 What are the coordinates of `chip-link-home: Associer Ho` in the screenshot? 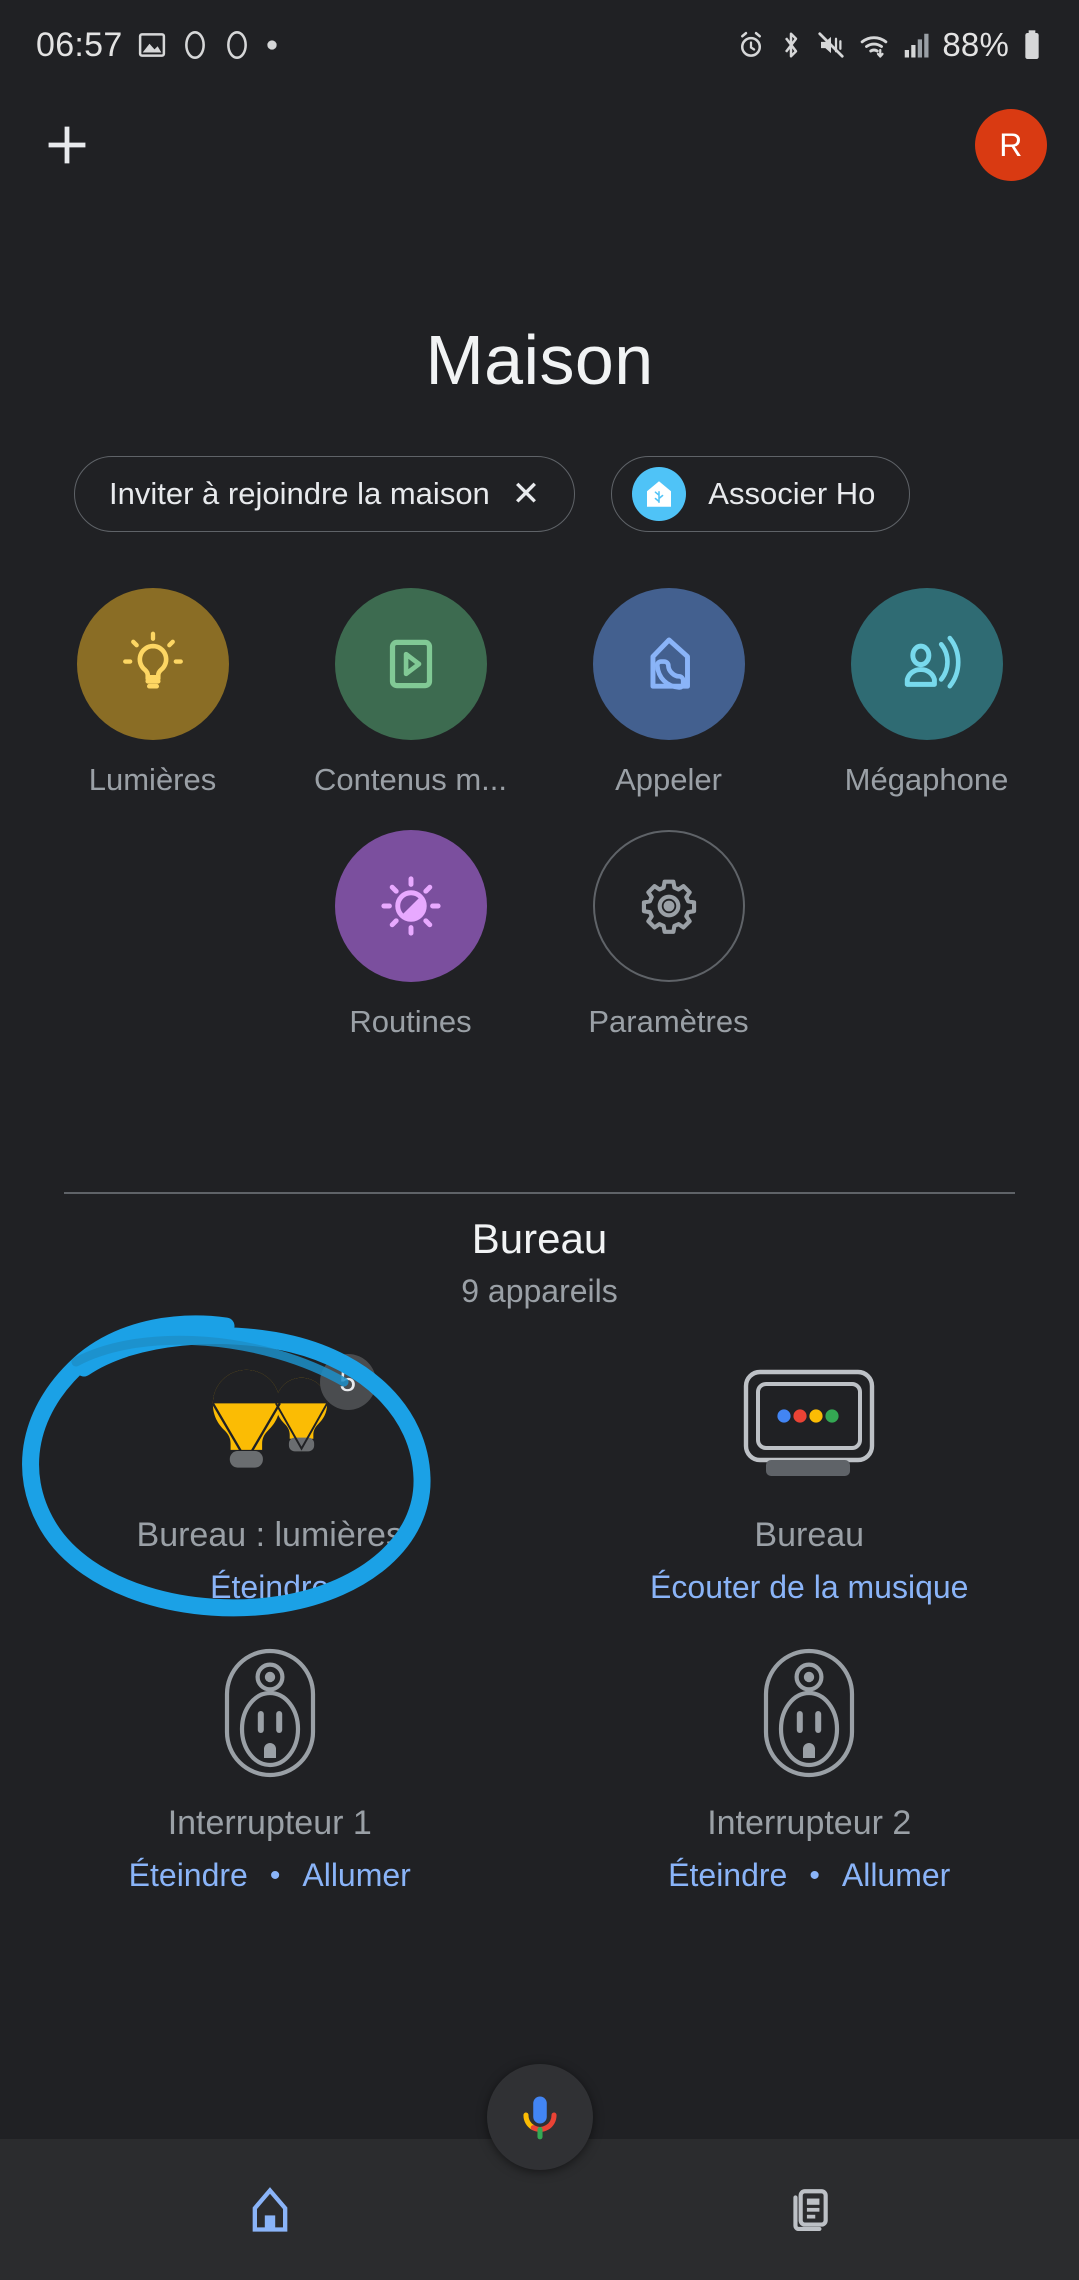 It's located at (761, 494).